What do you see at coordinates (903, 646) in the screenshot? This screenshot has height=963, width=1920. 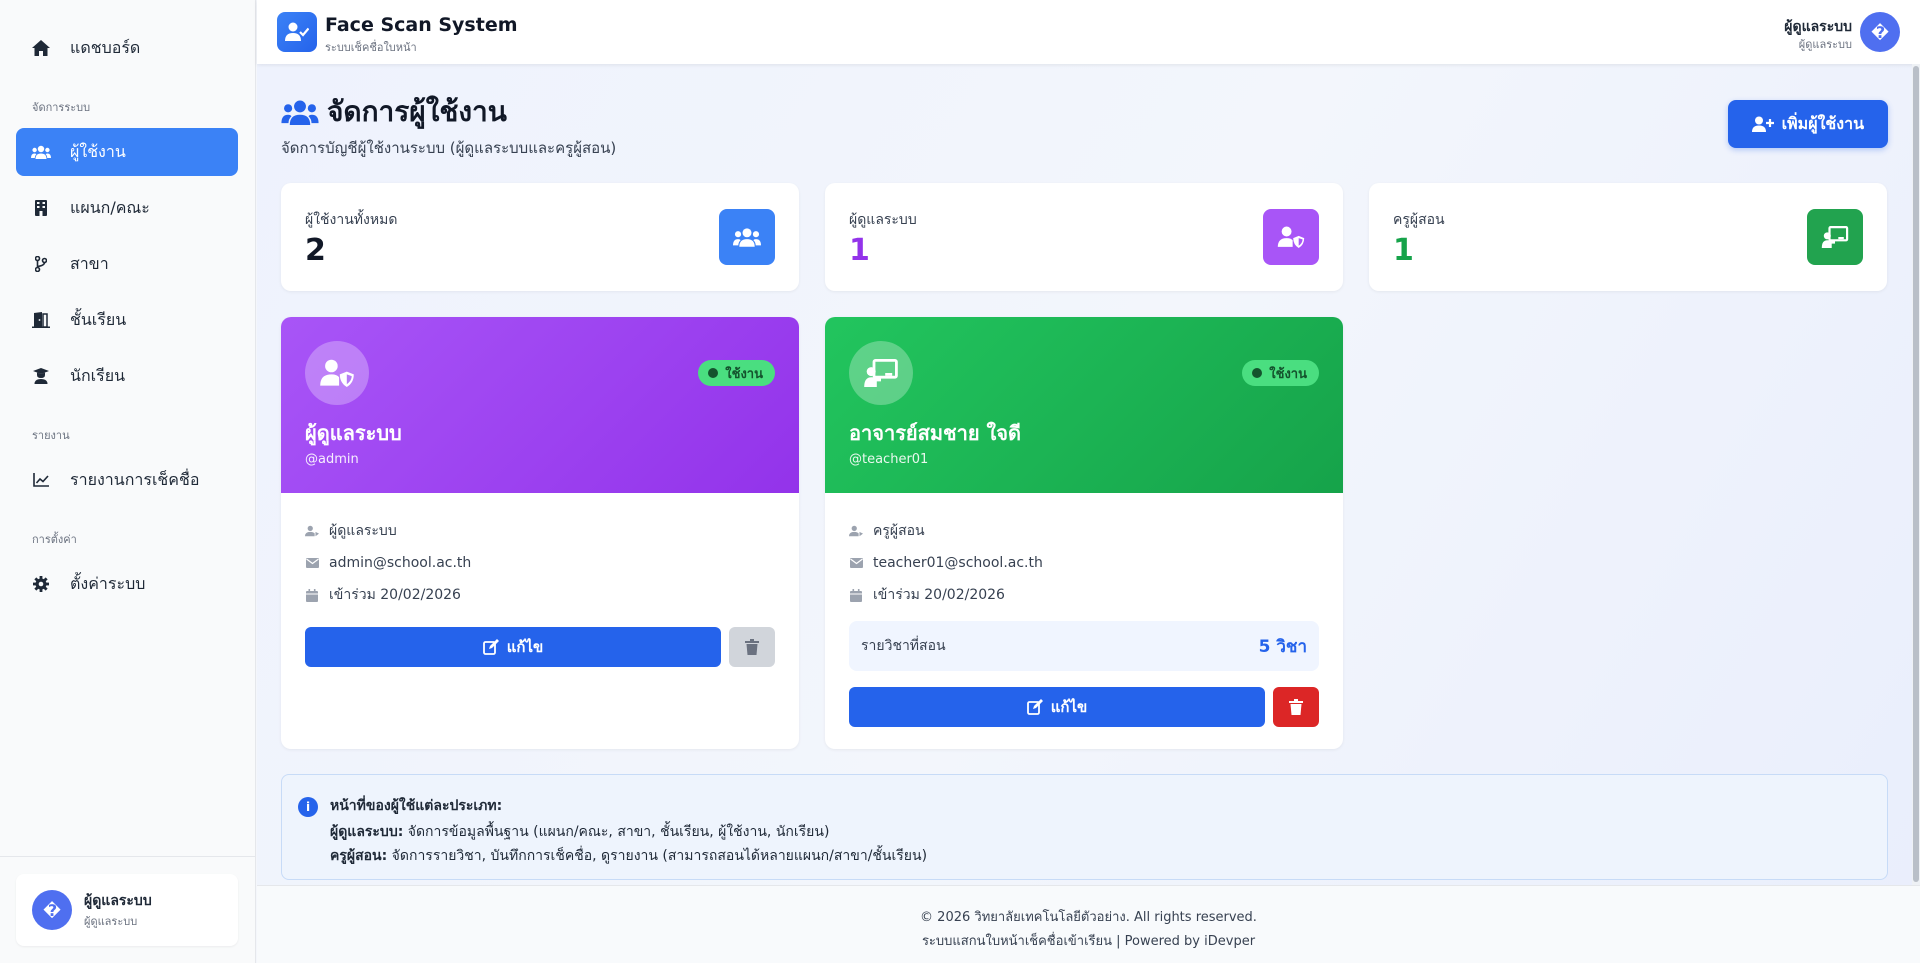 I see `subjects-label: รายวิชาที่สอน` at bounding box center [903, 646].